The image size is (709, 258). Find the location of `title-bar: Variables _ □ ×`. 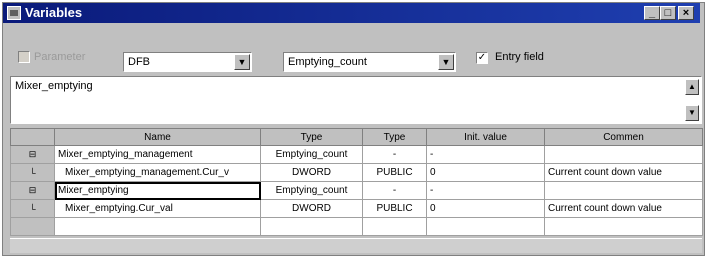

title-bar: Variables _ □ × is located at coordinates (351, 13).